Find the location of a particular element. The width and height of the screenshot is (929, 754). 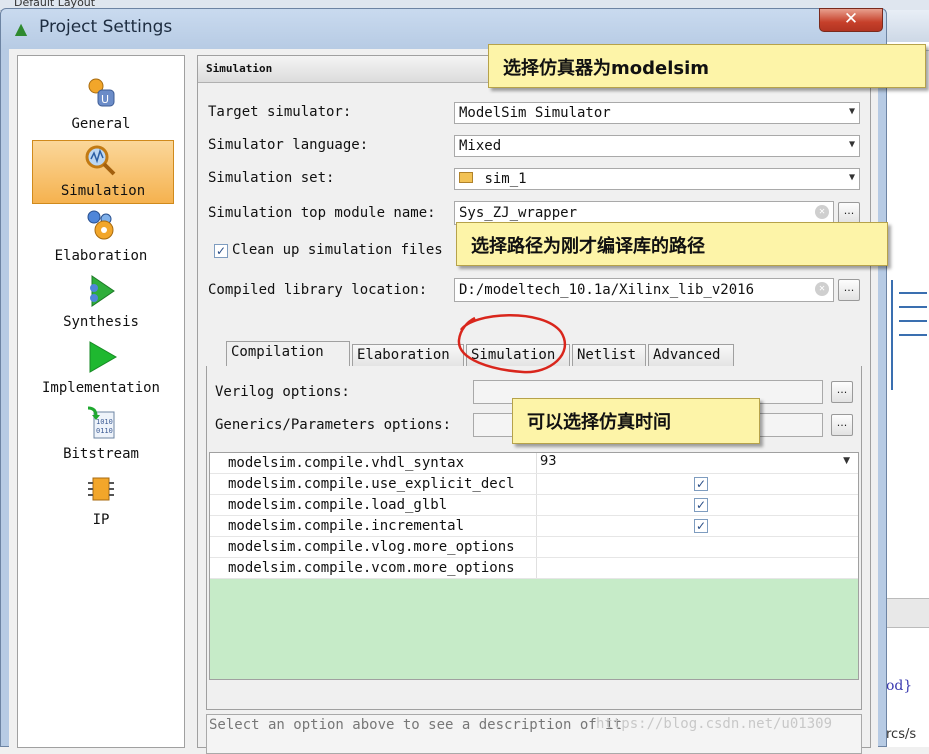

simulator-language-value: Mixed is located at coordinates (480, 146).